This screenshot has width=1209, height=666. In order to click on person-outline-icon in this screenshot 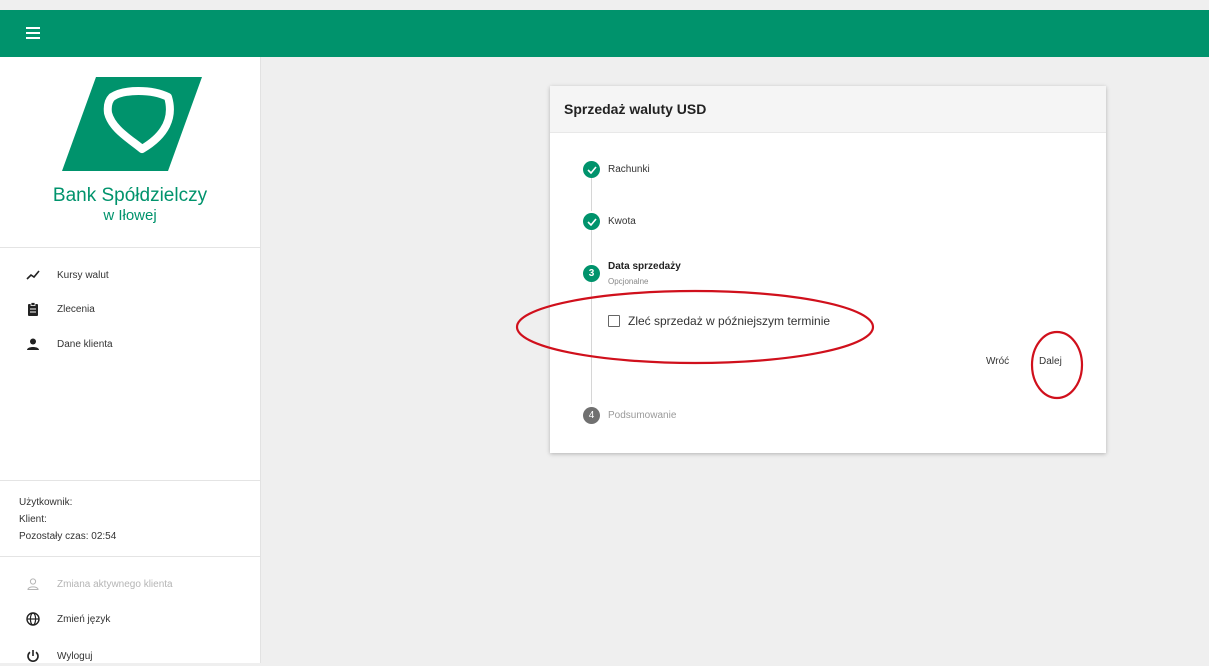, I will do `click(33, 584)`.